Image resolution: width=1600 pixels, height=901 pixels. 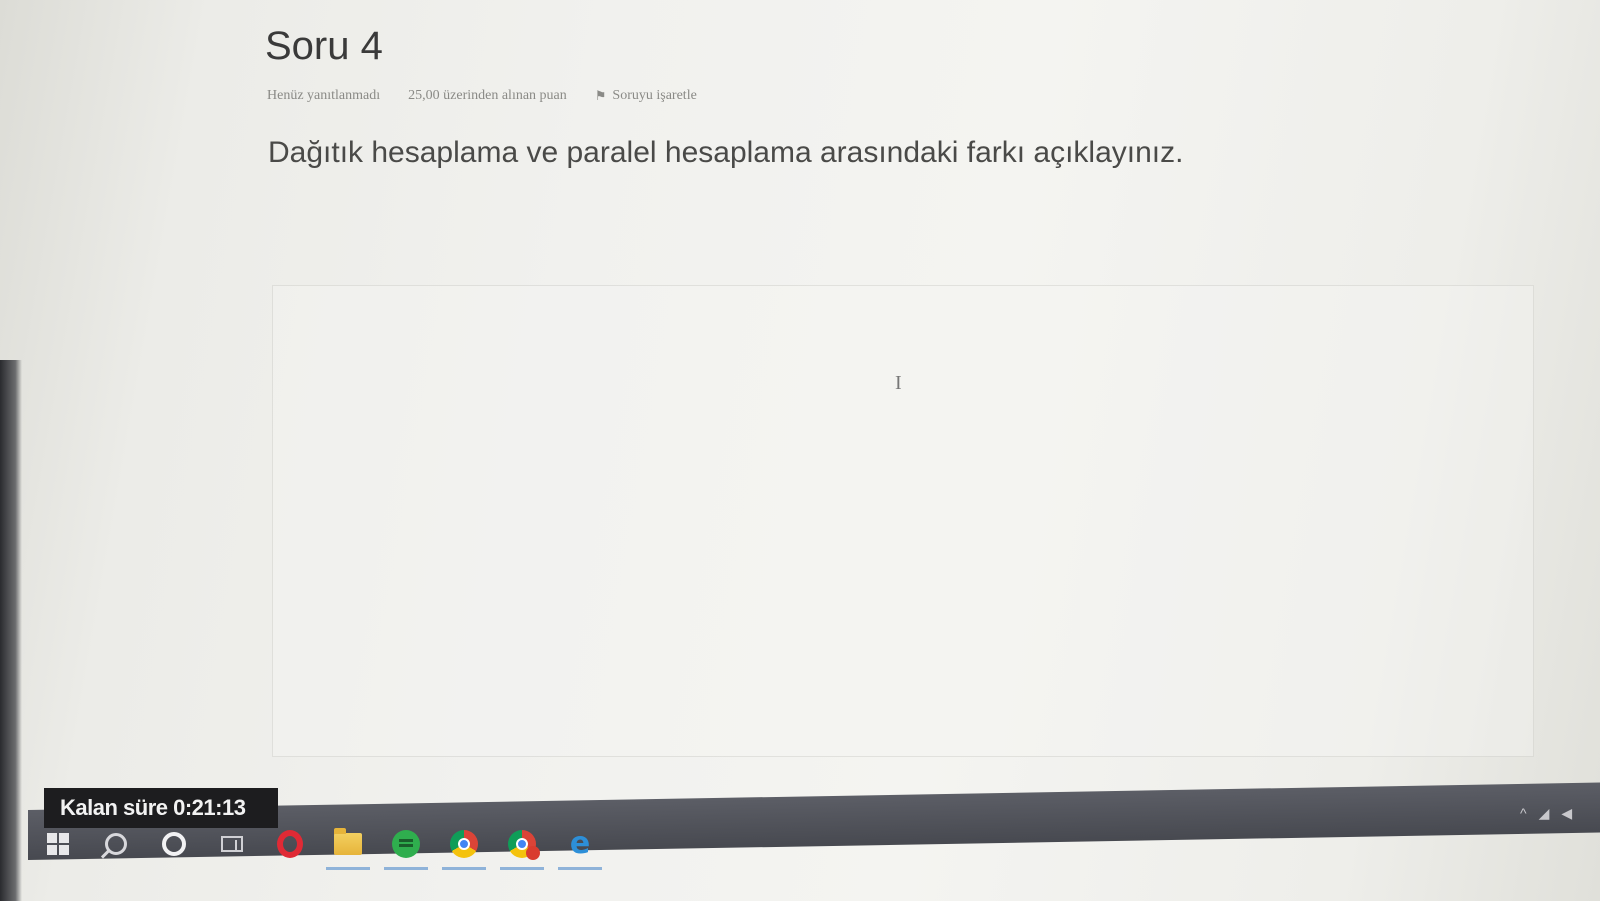 I want to click on answer-status: Henüz yanıtlanmadı, so click(x=324, y=95).